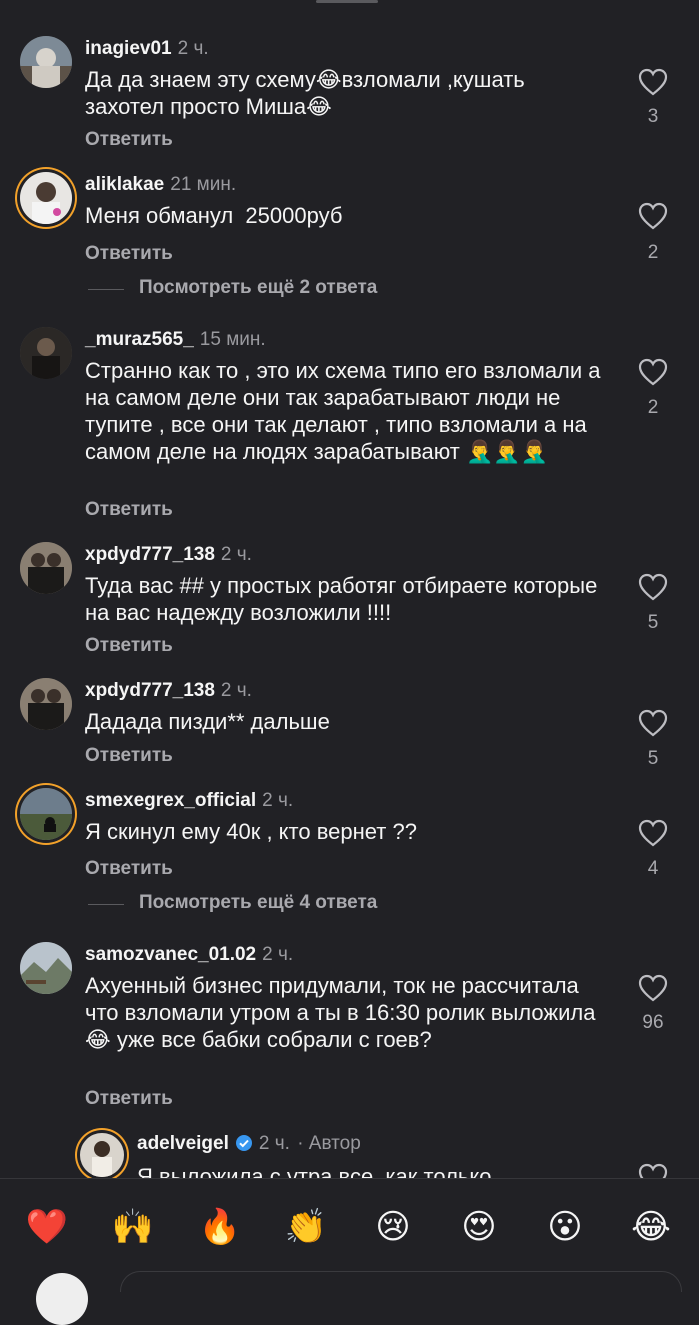 Image resolution: width=699 pixels, height=1325 pixels. I want to click on comment-meta: samozvanec_01.02 2 ч., so click(189, 955).